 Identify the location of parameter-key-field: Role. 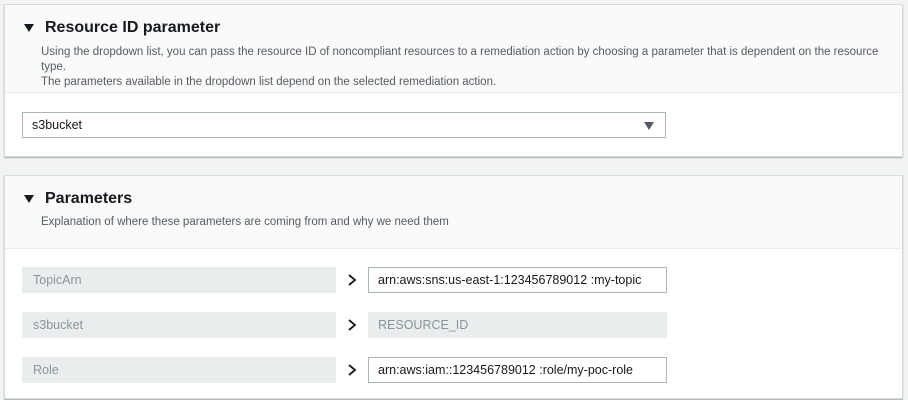
(179, 370).